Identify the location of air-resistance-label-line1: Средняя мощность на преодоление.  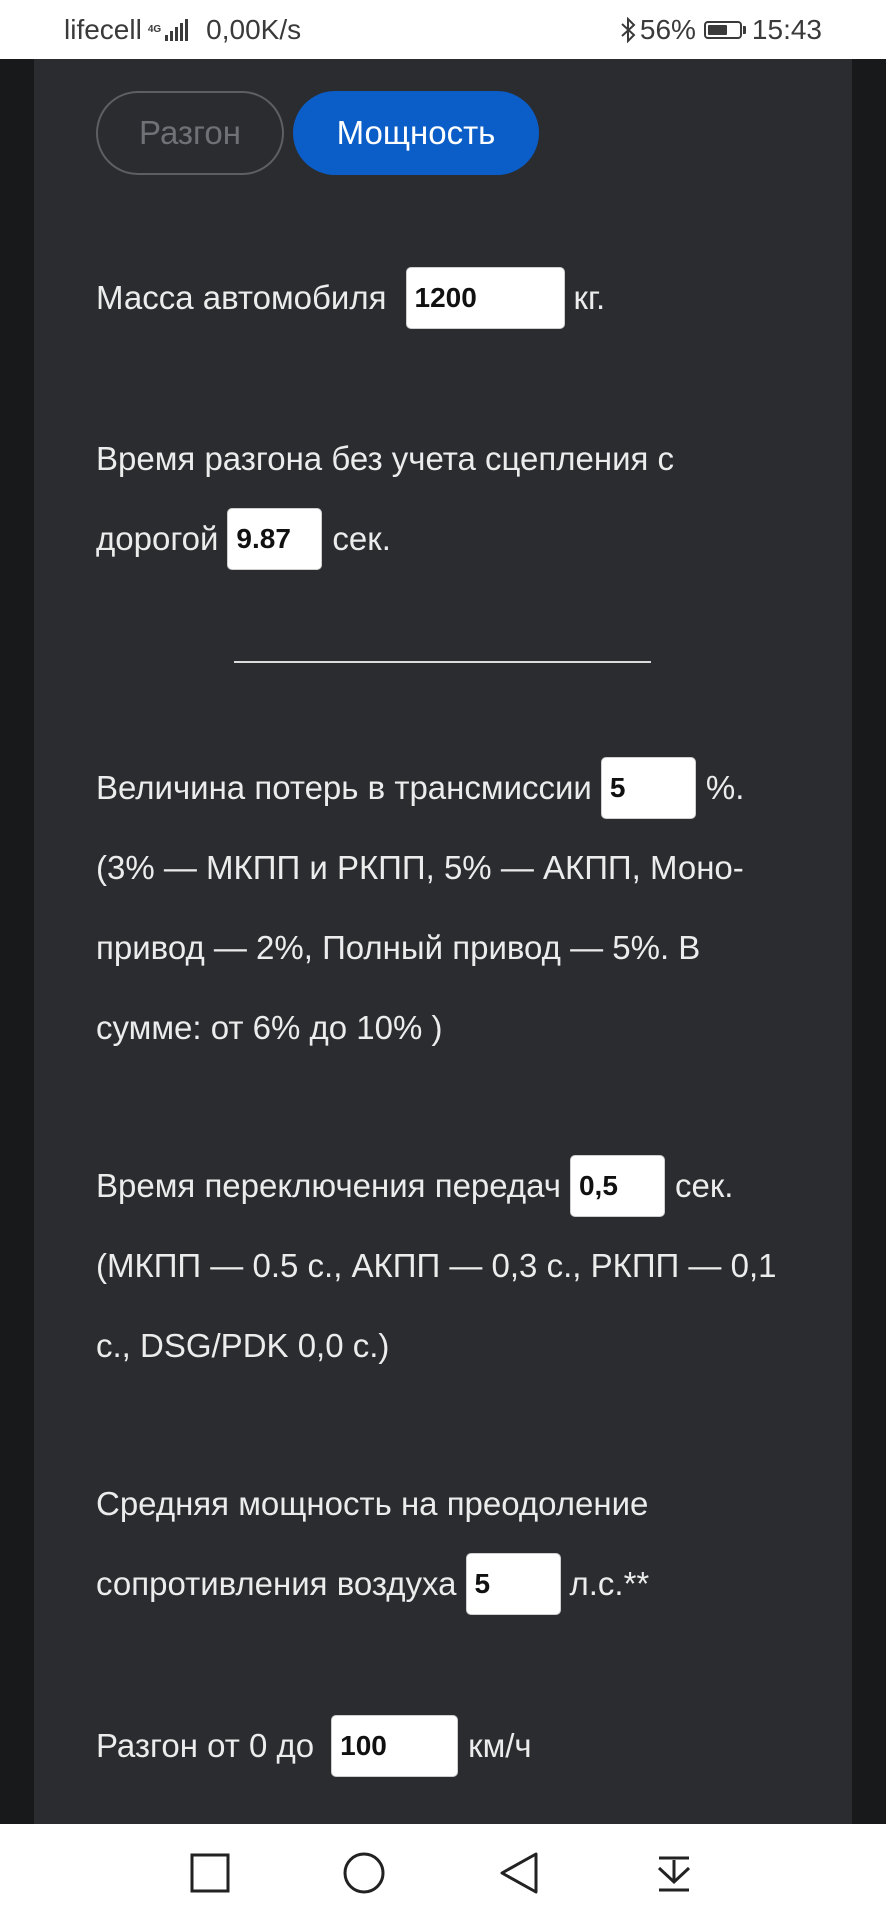
(372, 1503).